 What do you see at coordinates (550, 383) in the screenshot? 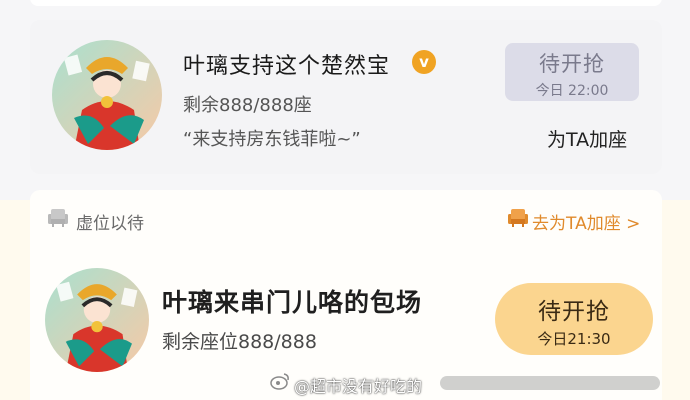
I see `blurred-content` at bounding box center [550, 383].